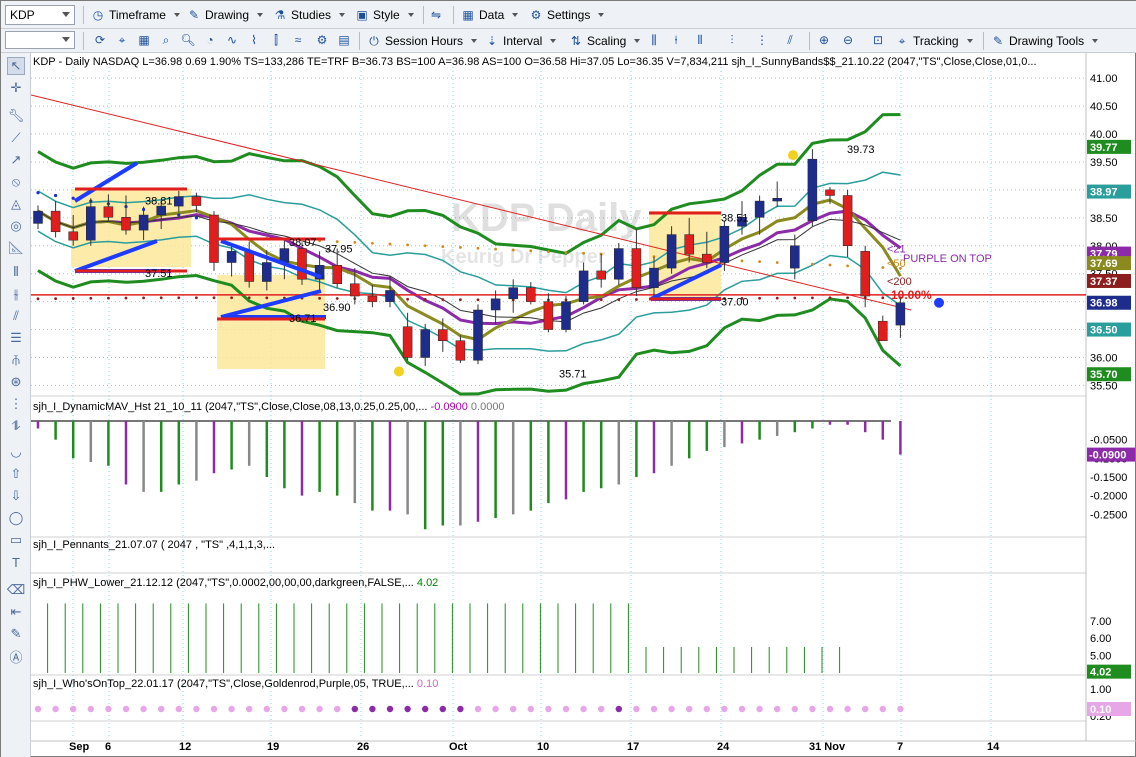 The image size is (1136, 757). What do you see at coordinates (16, 88) in the screenshot?
I see `crosshair-icon: ✛` at bounding box center [16, 88].